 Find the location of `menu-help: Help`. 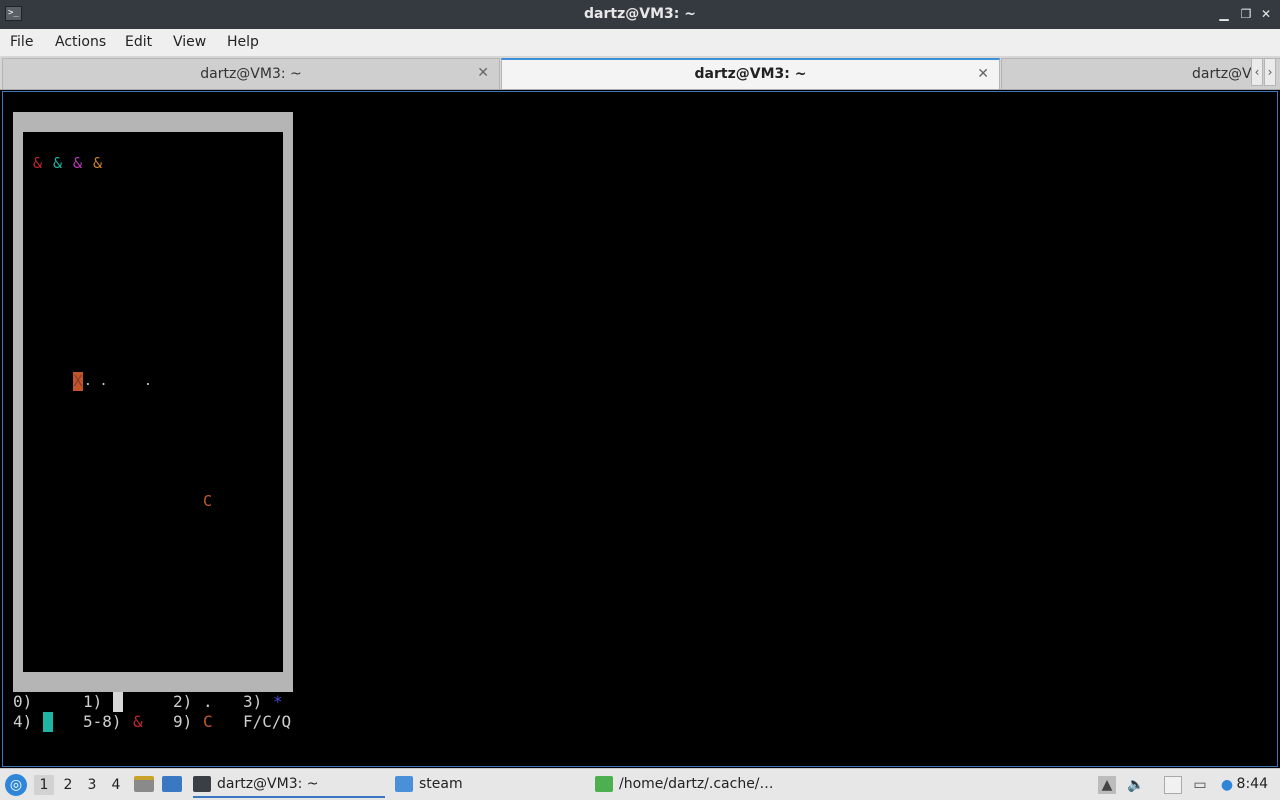

menu-help: Help is located at coordinates (243, 42).